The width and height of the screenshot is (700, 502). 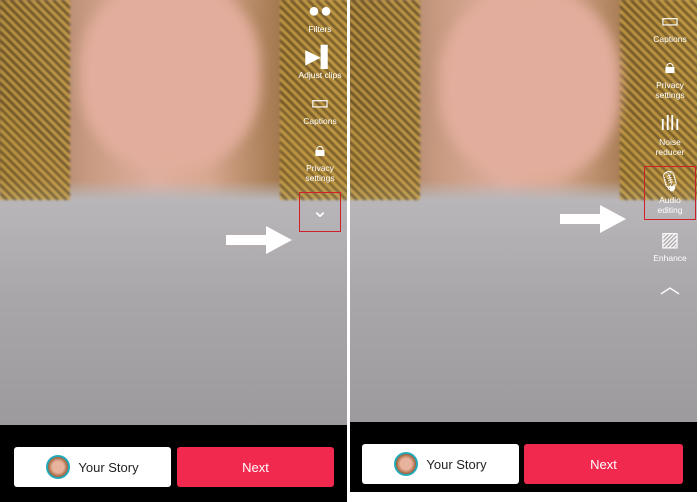 I want to click on tool-label: Adjust clips, so click(x=320, y=75).